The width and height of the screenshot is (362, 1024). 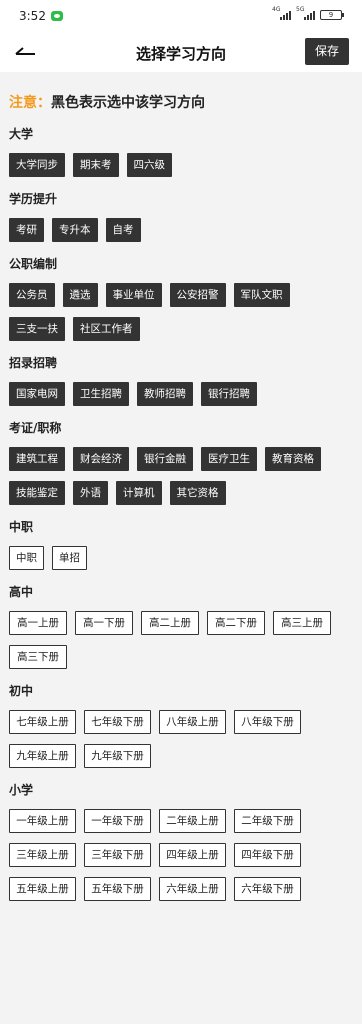 I want to click on section-title: 公职编制, so click(x=33, y=264).